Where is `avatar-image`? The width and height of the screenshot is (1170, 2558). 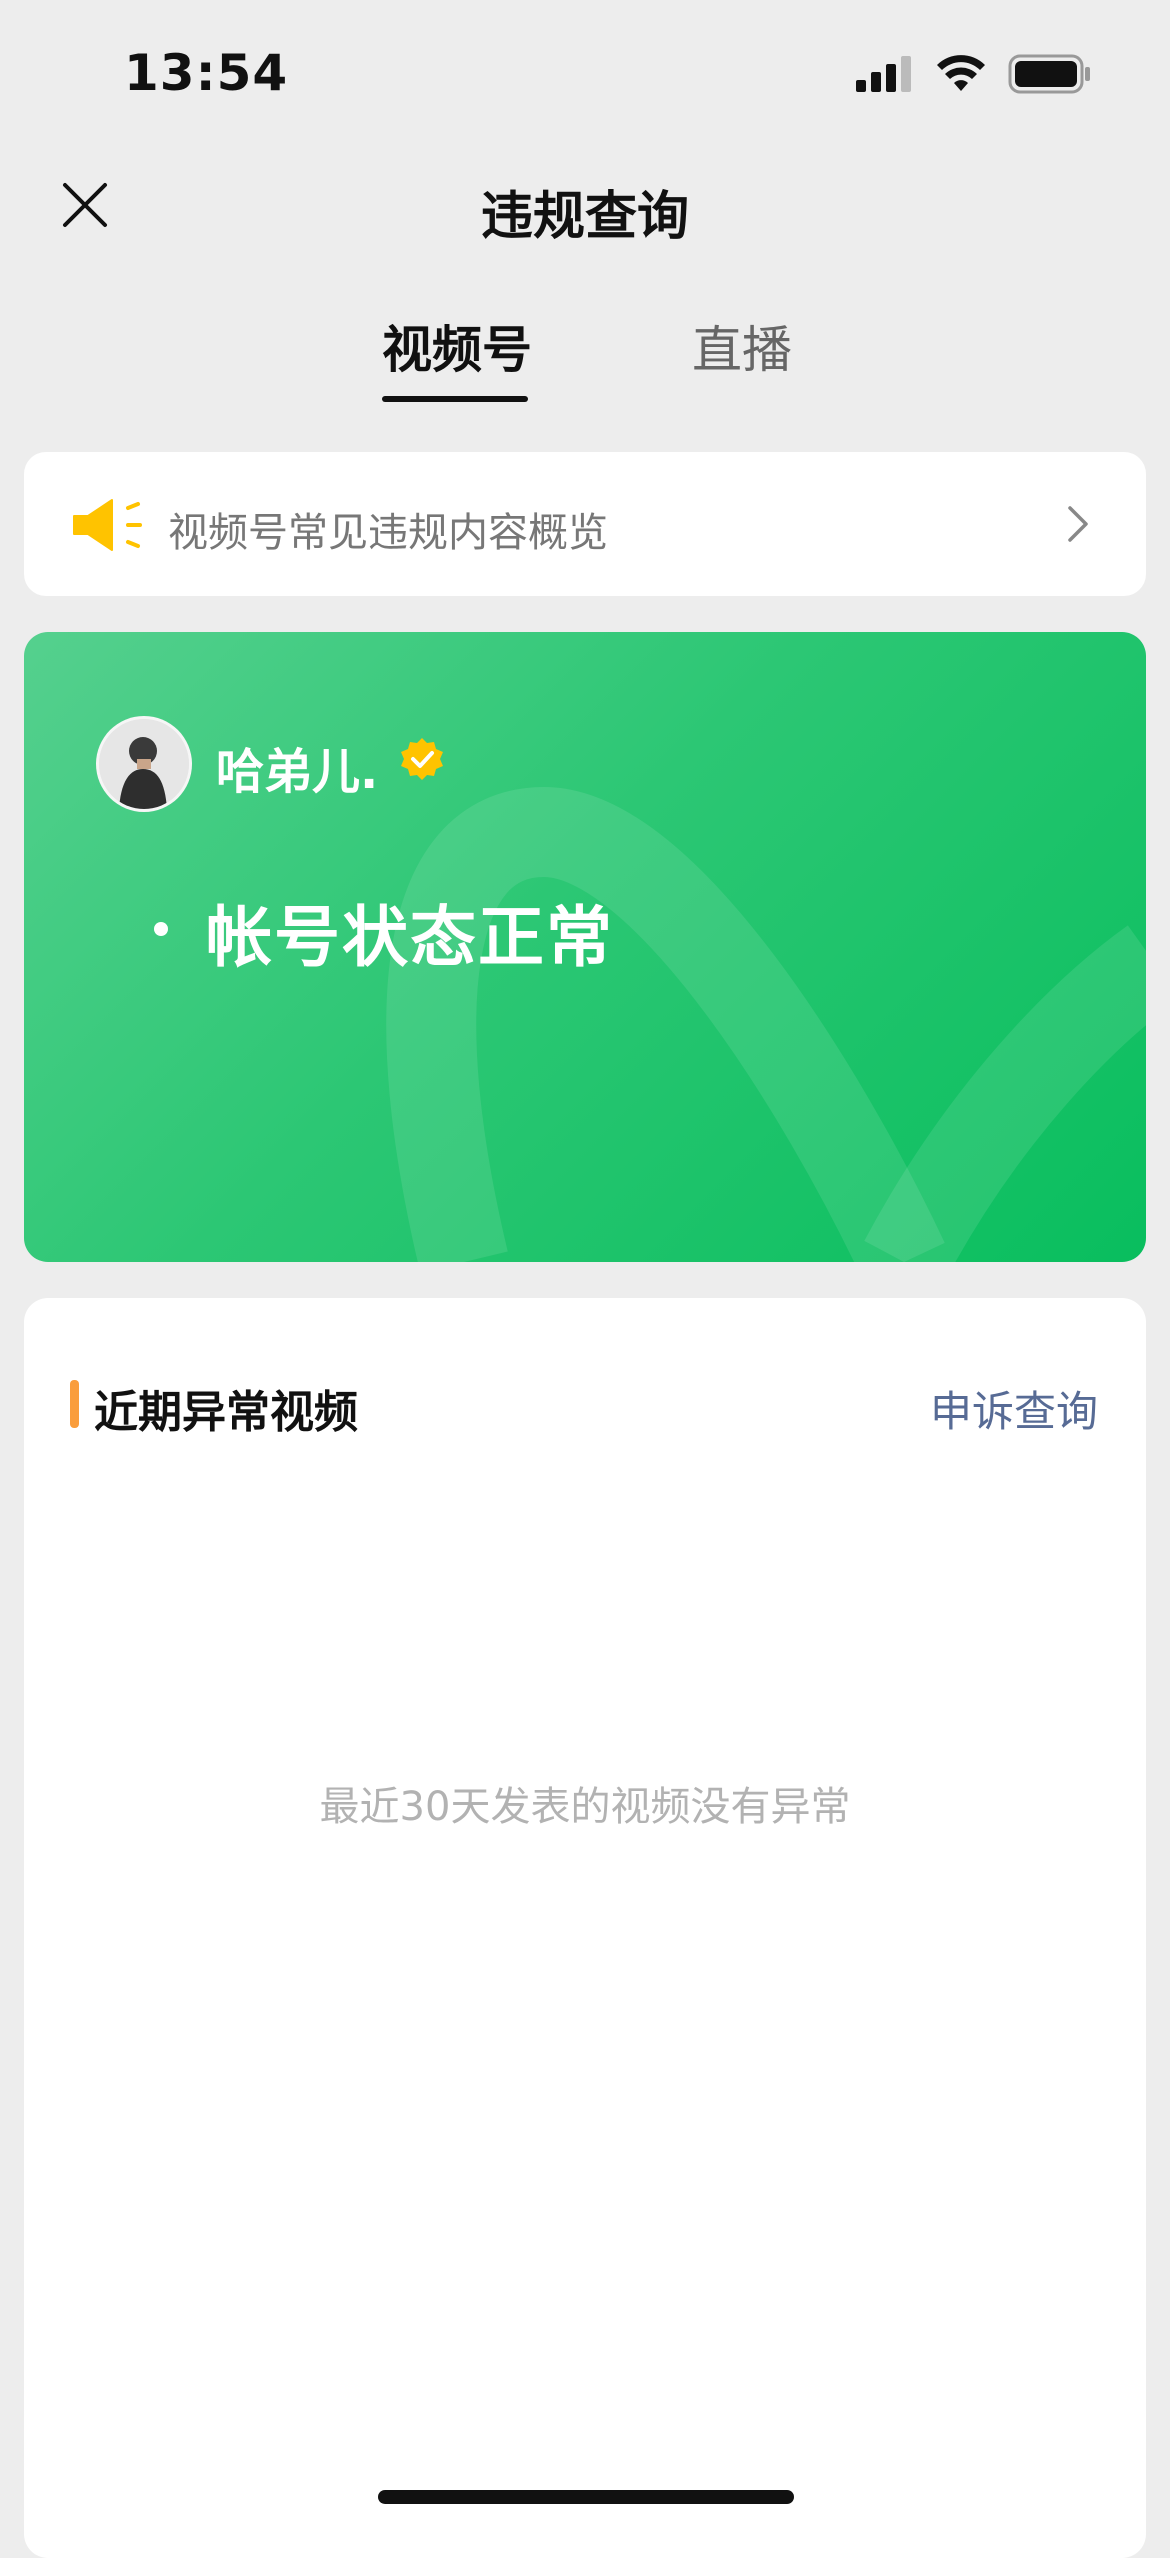 avatar-image is located at coordinates (144, 764).